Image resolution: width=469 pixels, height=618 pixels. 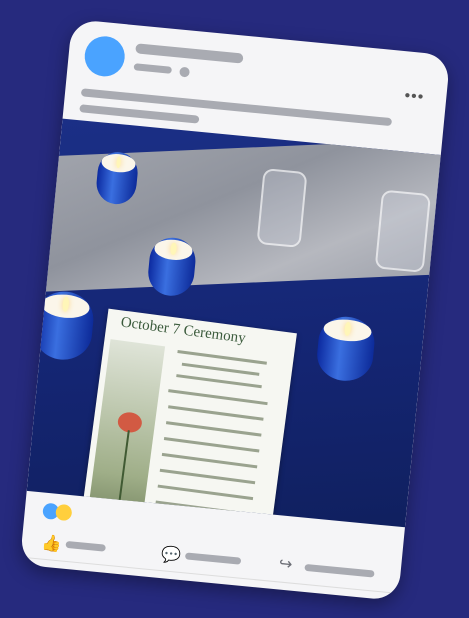 I want to click on share-icon: ↪, so click(x=285, y=563).